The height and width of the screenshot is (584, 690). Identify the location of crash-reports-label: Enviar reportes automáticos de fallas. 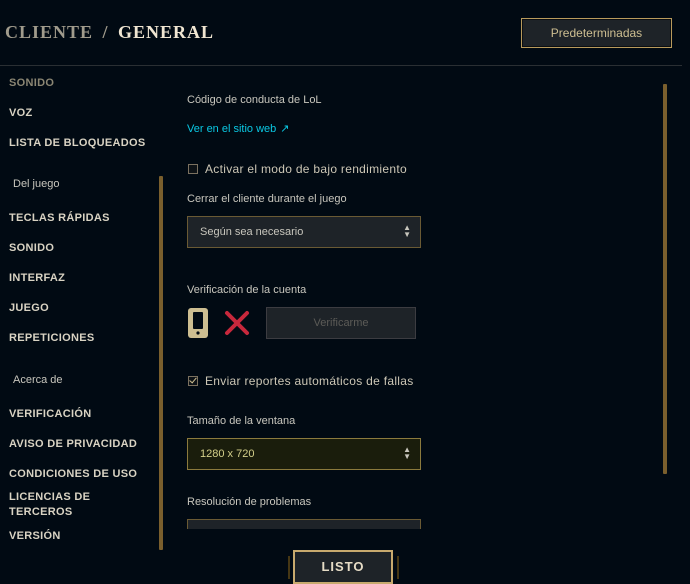
(309, 381).